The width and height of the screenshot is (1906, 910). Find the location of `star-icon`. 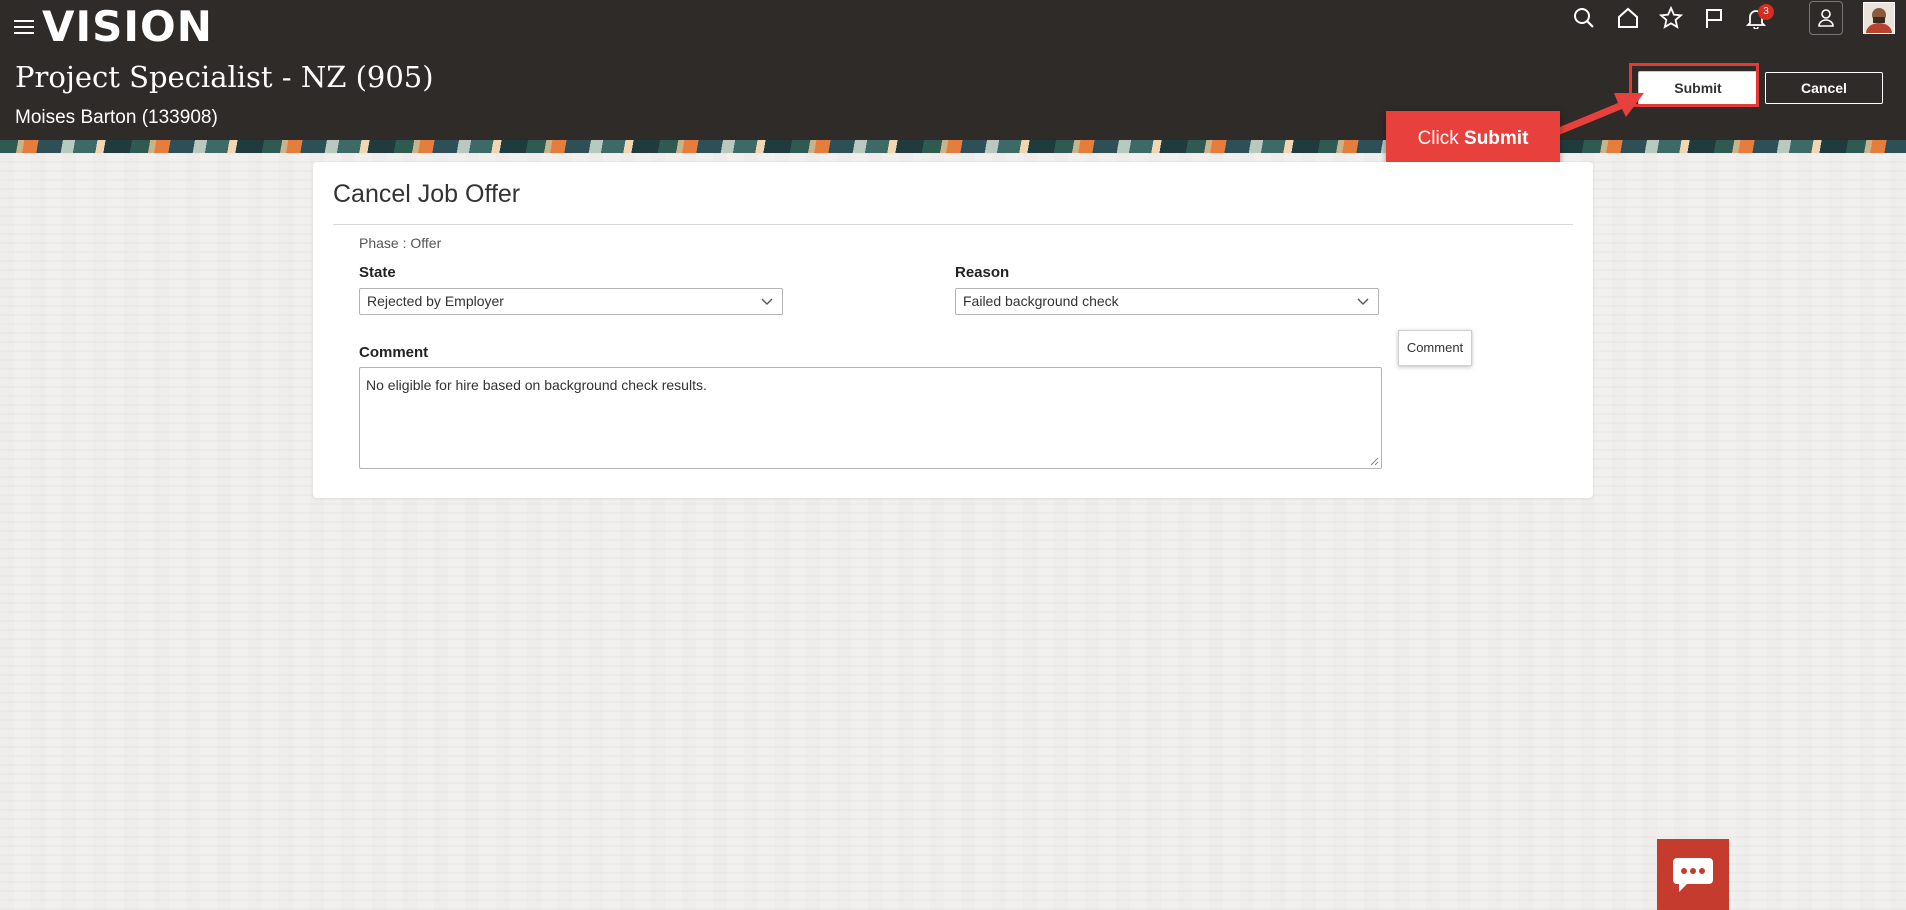

star-icon is located at coordinates (1671, 18).